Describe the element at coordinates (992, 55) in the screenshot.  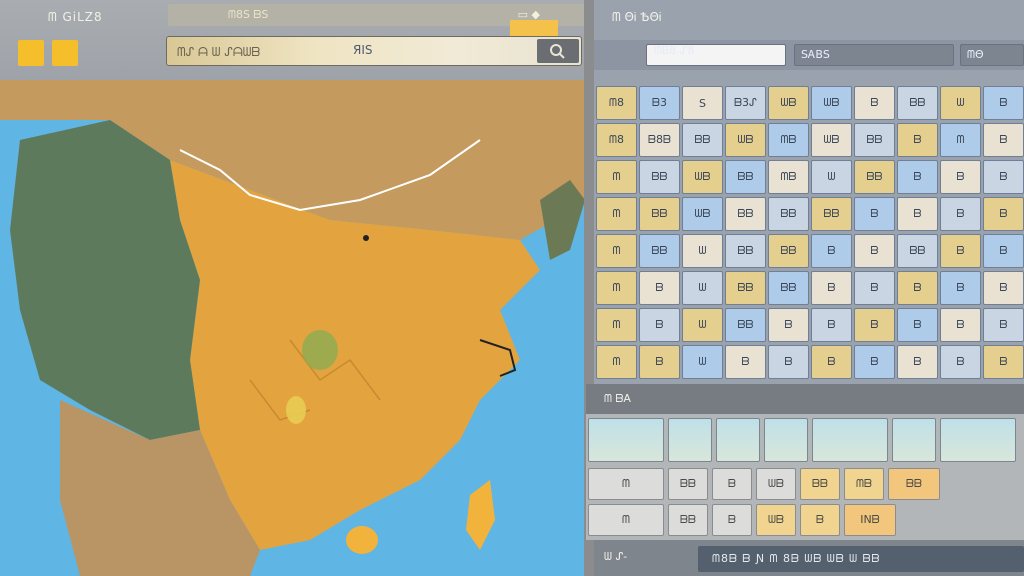
I see `tab-third: ᗰΘ` at that location.